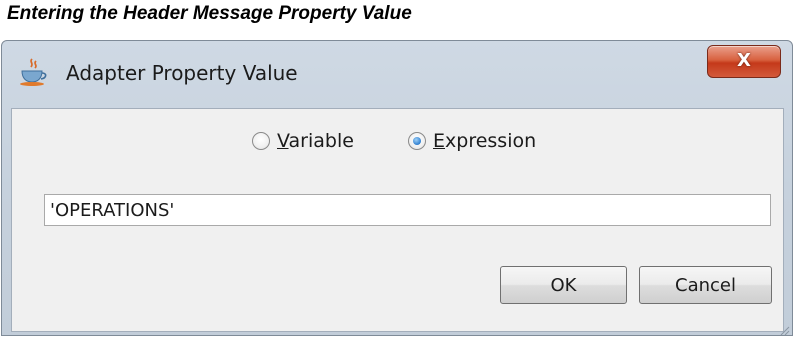  I want to click on expression-radio-circle, so click(417, 141).